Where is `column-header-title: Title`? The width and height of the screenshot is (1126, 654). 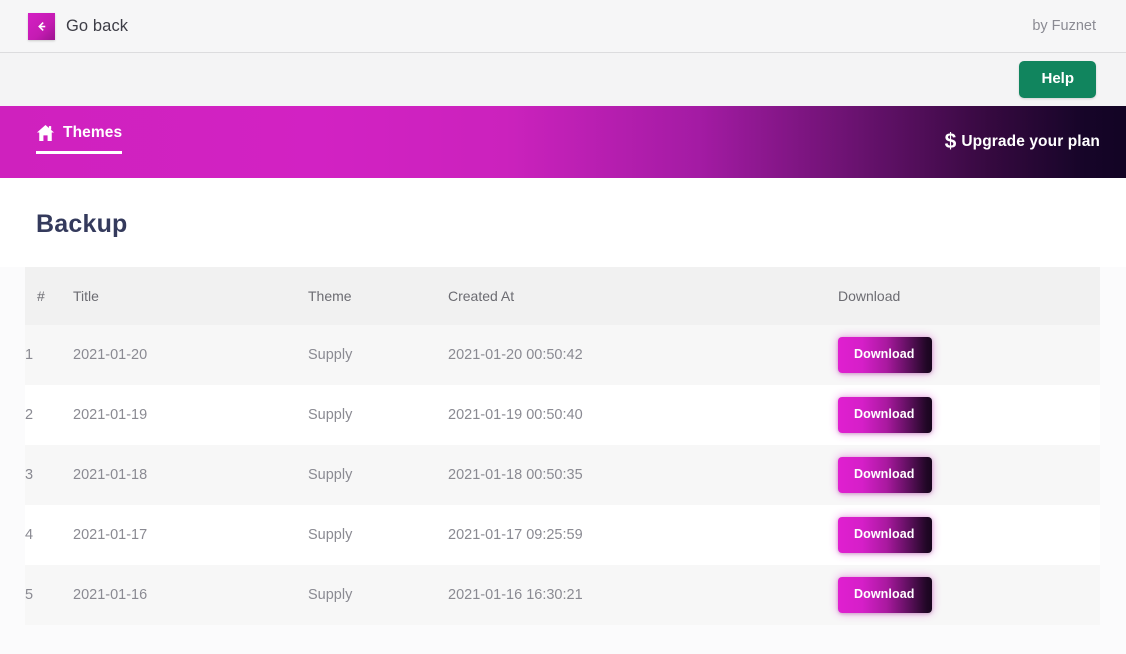 column-header-title: Title is located at coordinates (190, 296).